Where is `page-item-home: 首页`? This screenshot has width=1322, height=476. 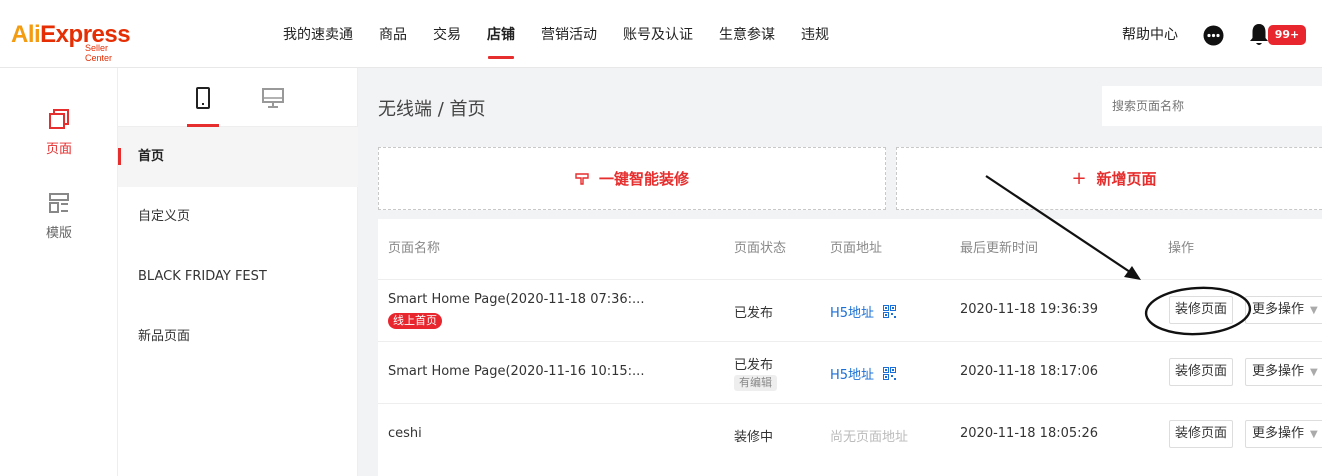 page-item-home: 首页 is located at coordinates (238, 157).